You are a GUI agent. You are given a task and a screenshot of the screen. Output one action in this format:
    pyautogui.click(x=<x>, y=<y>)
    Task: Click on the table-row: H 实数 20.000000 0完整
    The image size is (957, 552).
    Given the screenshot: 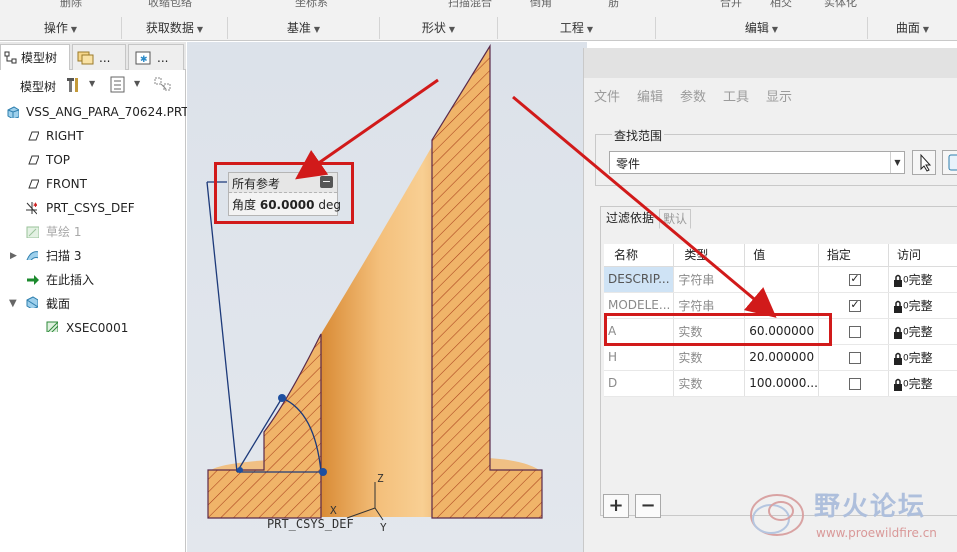 What is the action you would take?
    pyautogui.click(x=780, y=357)
    